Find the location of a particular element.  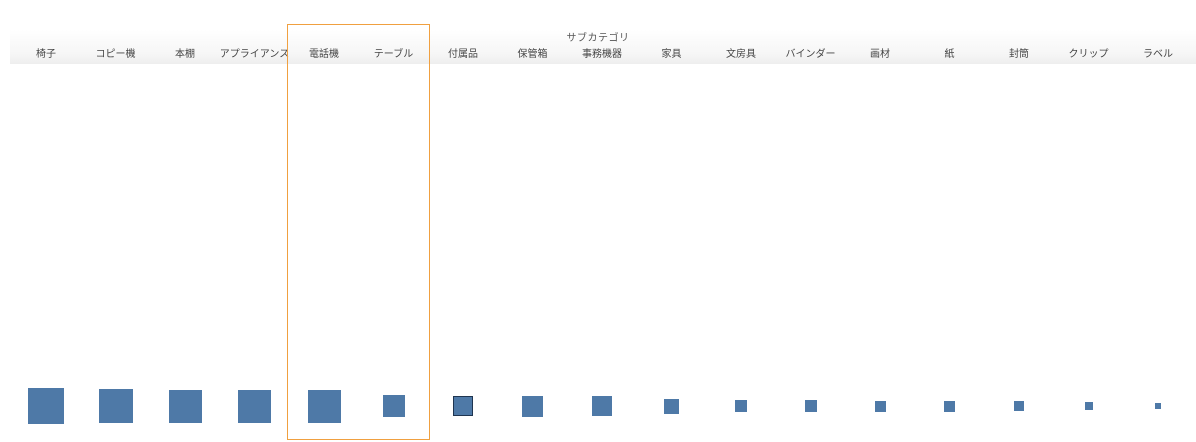

category-label: 画材 is located at coordinates (880, 52).